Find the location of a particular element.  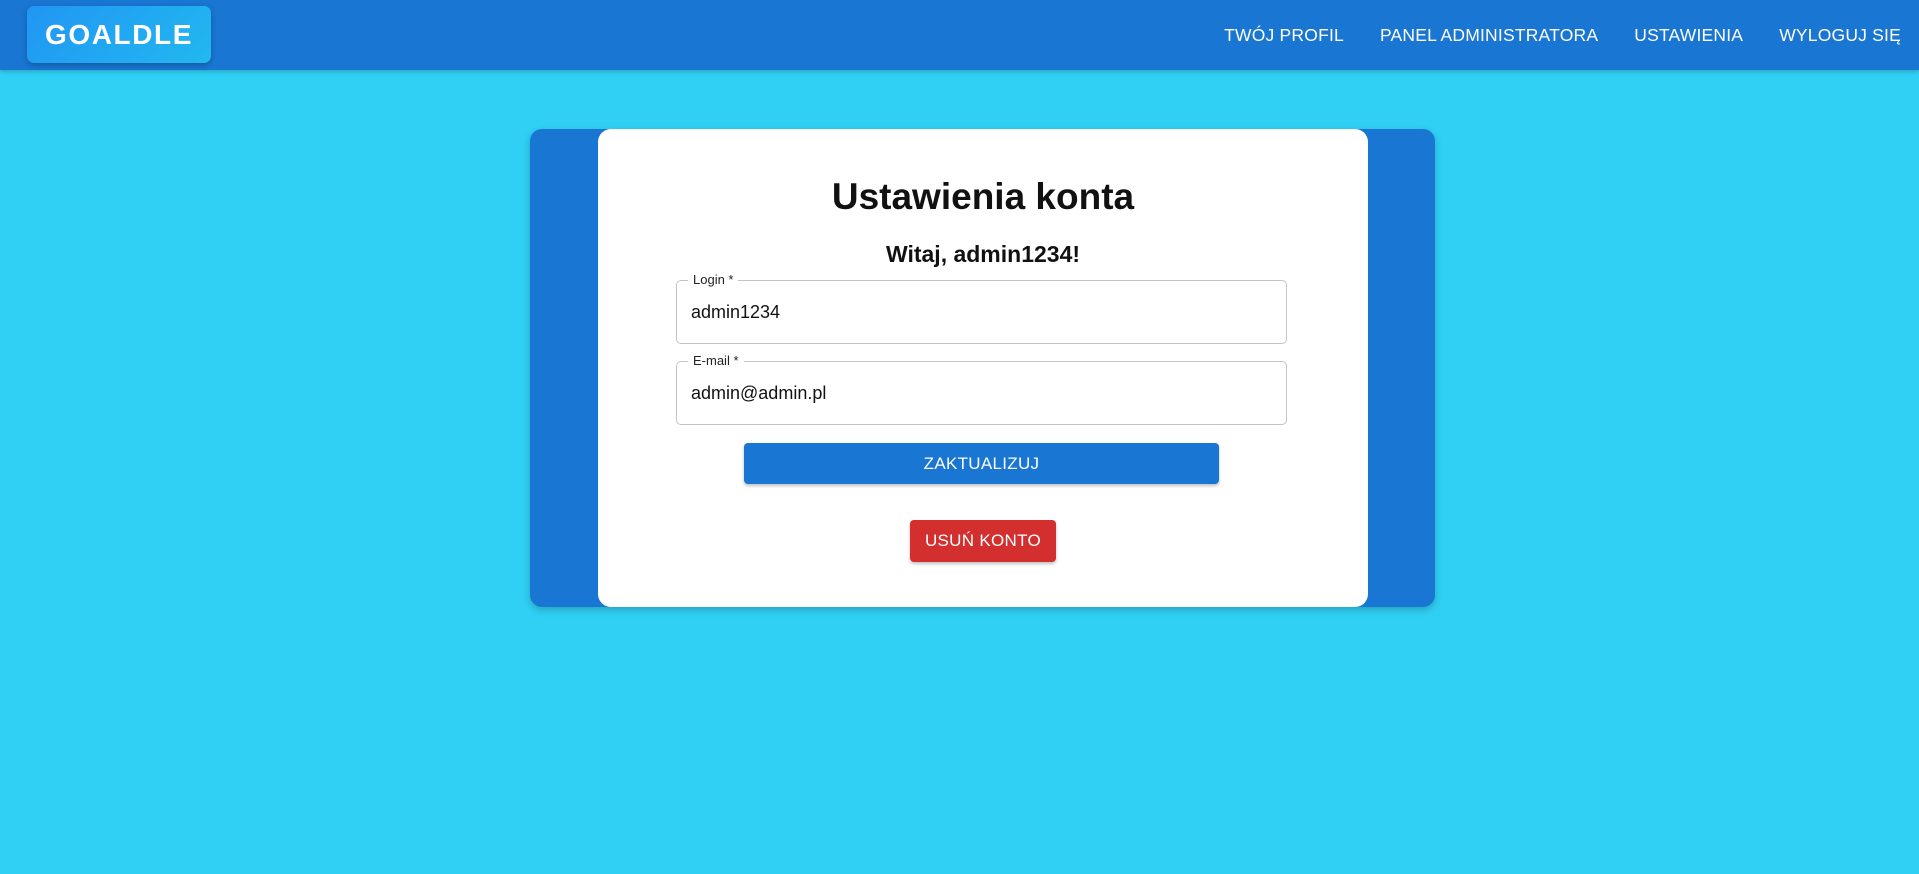

nav-profile: TWÓJ PROFIL is located at coordinates (1284, 35).